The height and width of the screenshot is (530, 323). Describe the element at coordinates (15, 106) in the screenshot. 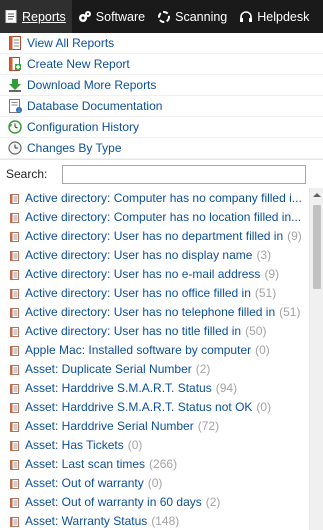

I see `database-doc-icon: i` at that location.